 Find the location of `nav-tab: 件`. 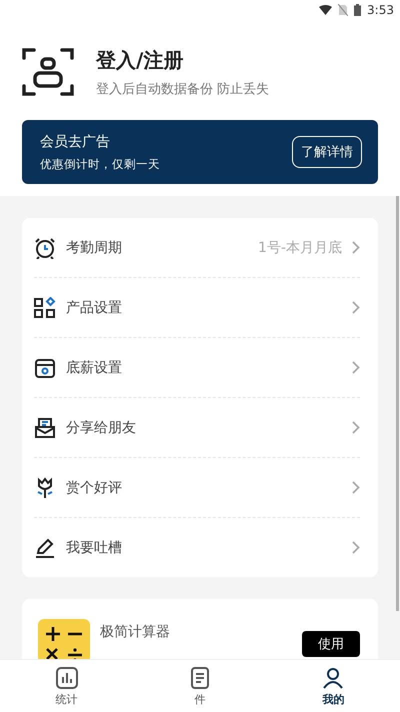

nav-tab: 件 is located at coordinates (200, 686).